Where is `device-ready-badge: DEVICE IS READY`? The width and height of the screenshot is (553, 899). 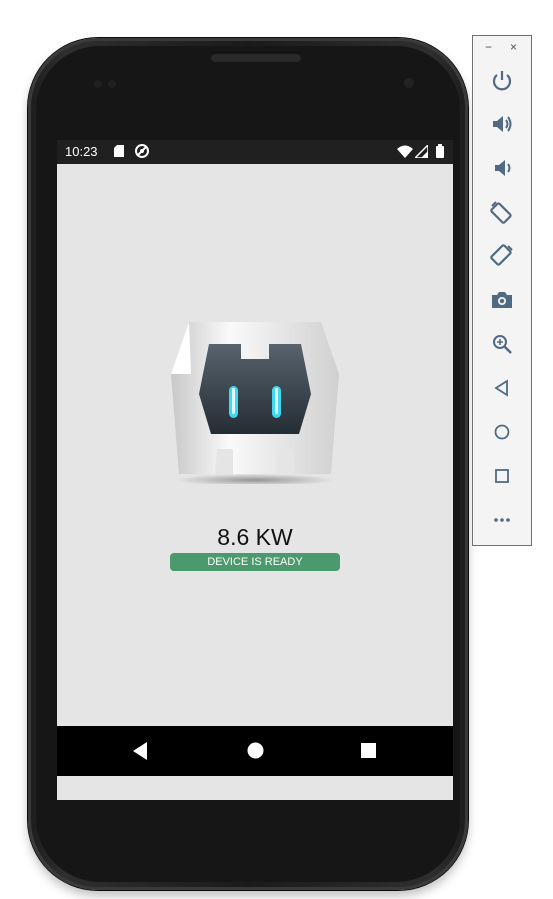 device-ready-badge: DEVICE IS READY is located at coordinates (255, 562).